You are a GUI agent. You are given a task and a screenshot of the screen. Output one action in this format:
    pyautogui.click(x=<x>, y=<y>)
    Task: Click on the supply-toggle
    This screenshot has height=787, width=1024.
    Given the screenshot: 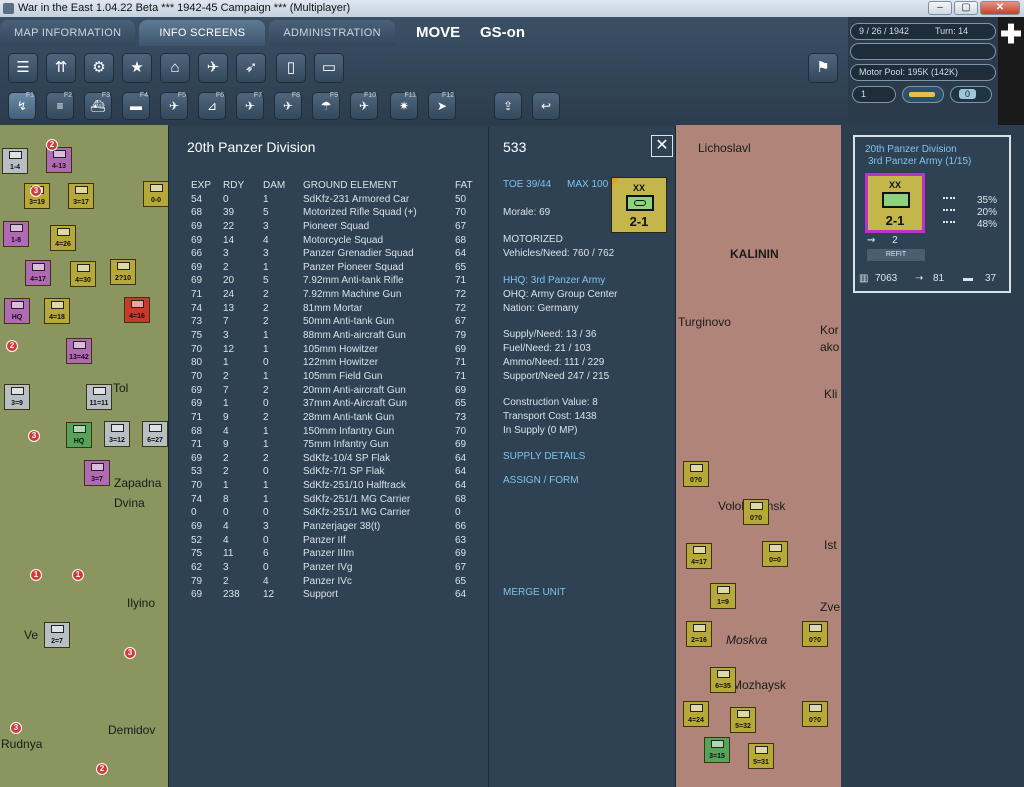 What is the action you would take?
    pyautogui.click(x=923, y=94)
    